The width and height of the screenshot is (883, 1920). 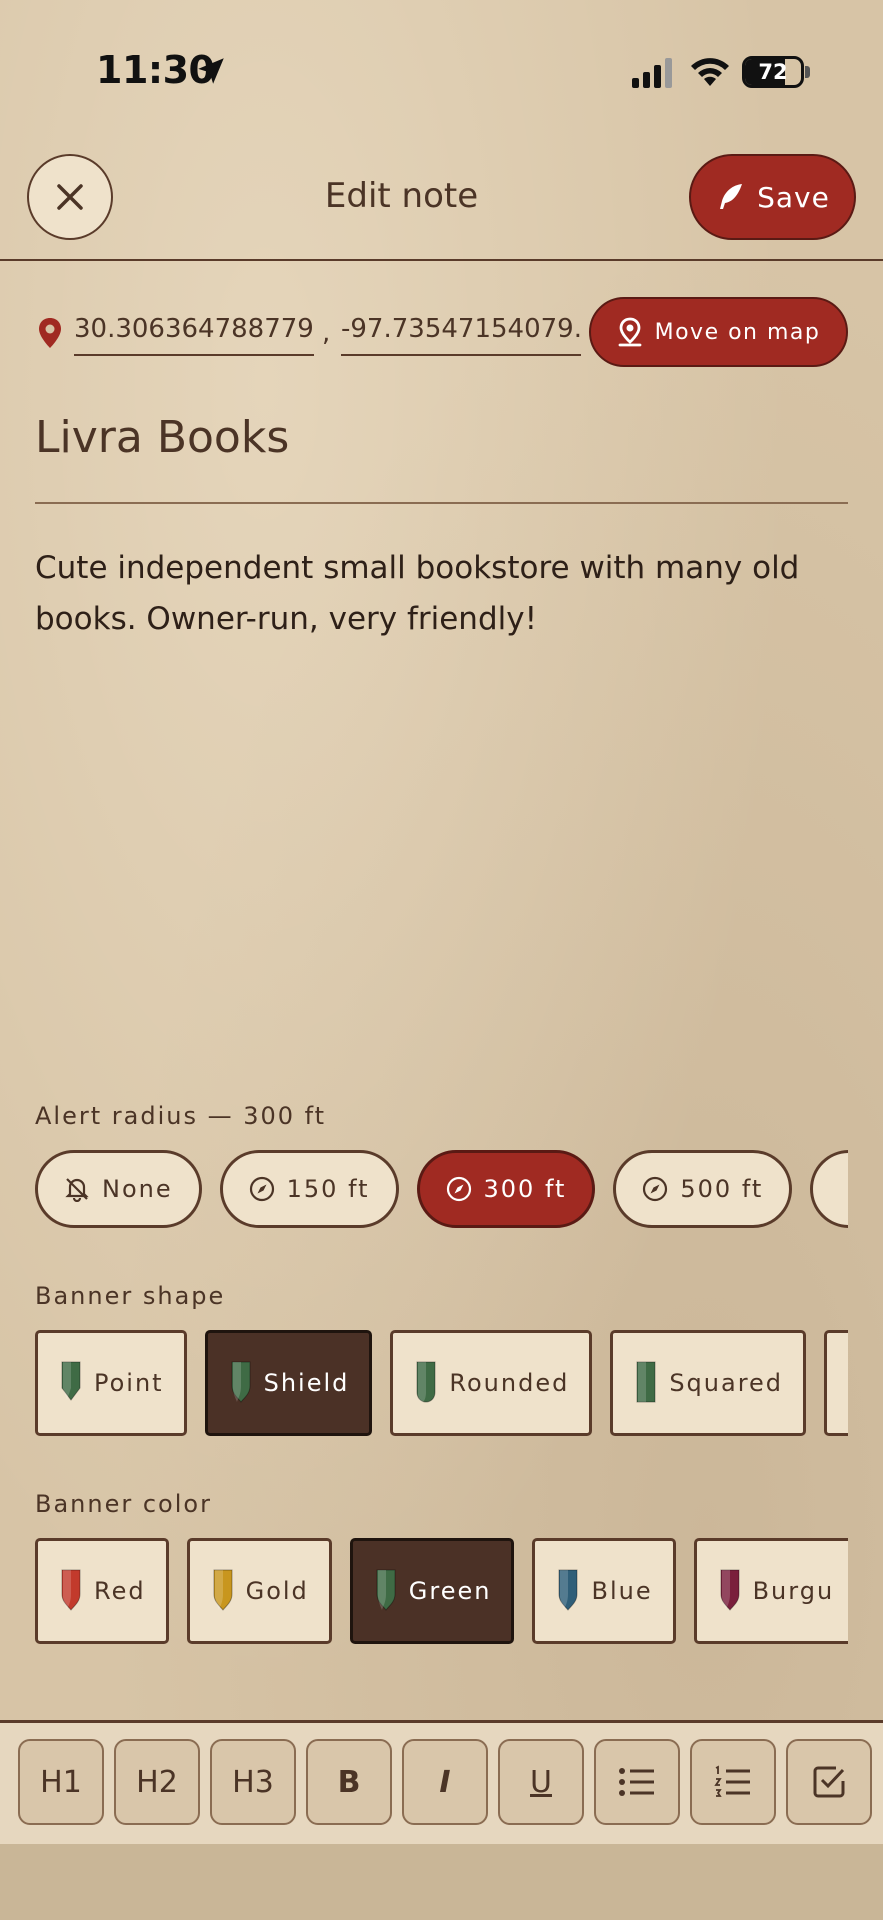 What do you see at coordinates (123, 1504) in the screenshot?
I see `banner-color-label: Banner color` at bounding box center [123, 1504].